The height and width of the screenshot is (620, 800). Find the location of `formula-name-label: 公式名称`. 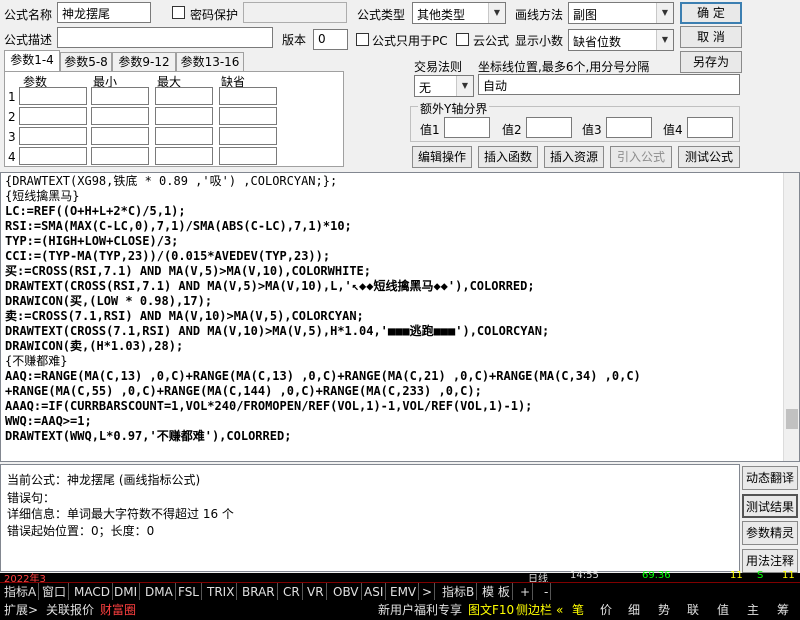

formula-name-label: 公式名称 is located at coordinates (28, 15).